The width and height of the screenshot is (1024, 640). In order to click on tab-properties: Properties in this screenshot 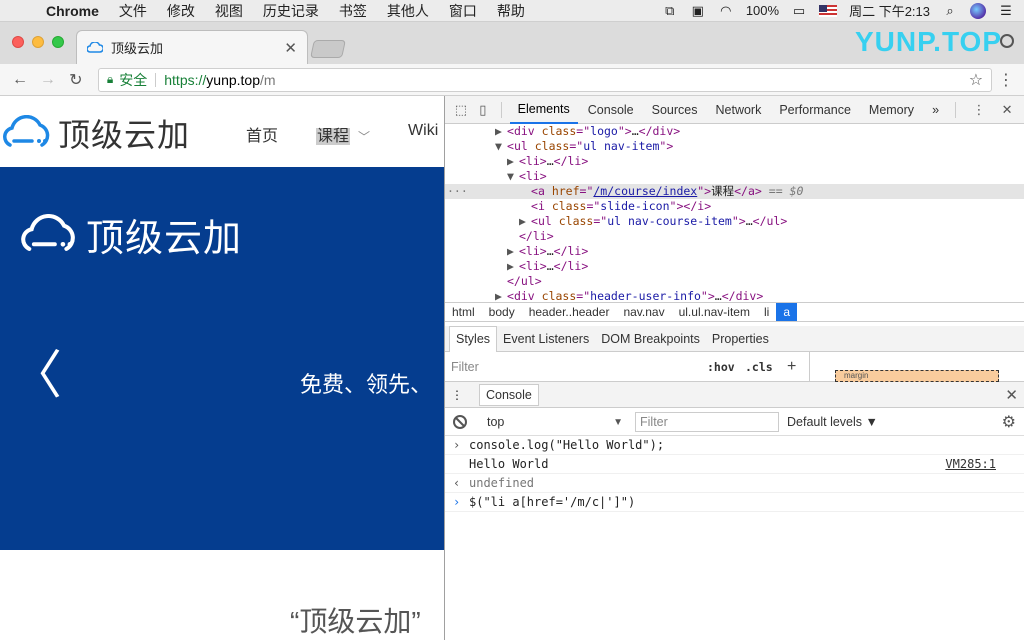, I will do `click(740, 339)`.